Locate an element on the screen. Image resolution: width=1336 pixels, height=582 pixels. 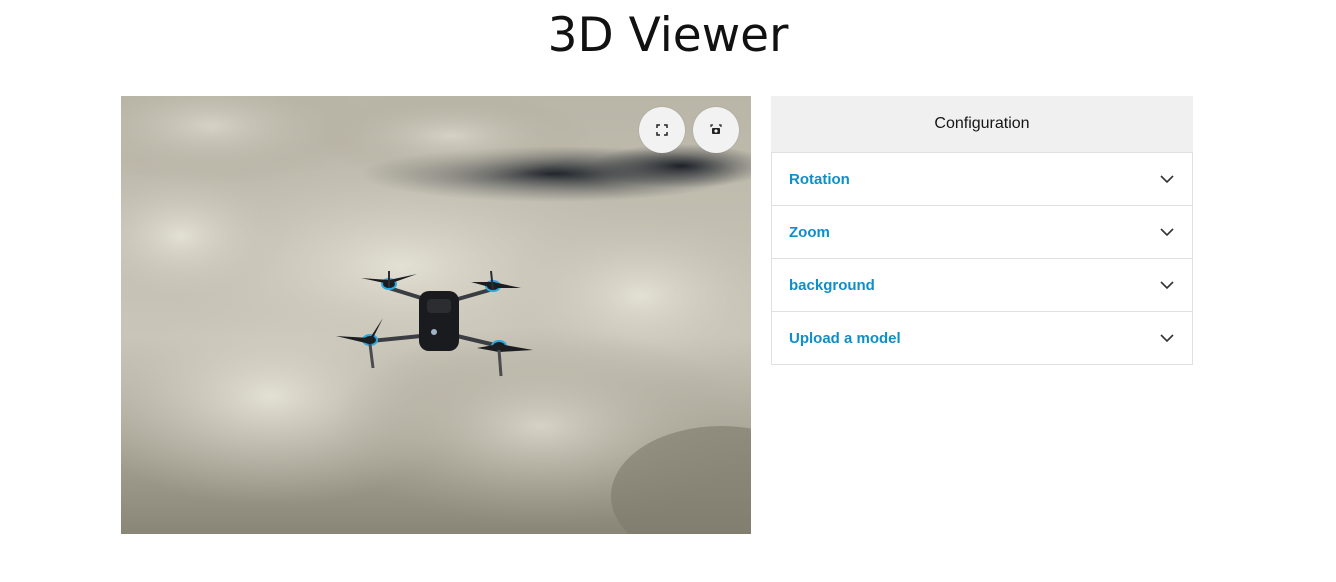
accordion-label-zoom: Zoom is located at coordinates (809, 232).